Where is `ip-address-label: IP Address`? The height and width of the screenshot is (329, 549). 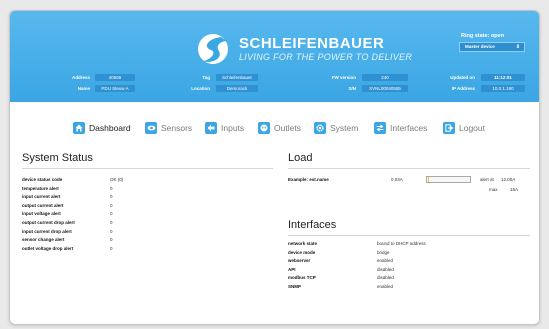
ip-address-label: IP Address is located at coordinates (463, 88).